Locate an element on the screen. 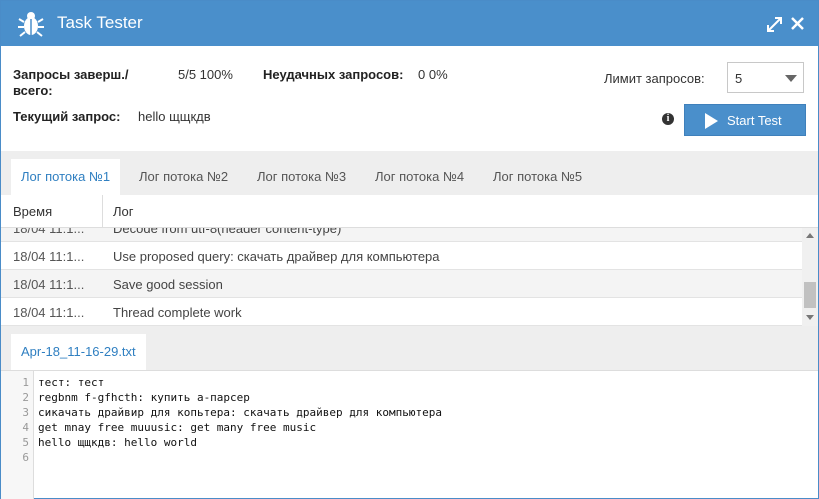  current-request-label: Текущий запрос: is located at coordinates (67, 116).